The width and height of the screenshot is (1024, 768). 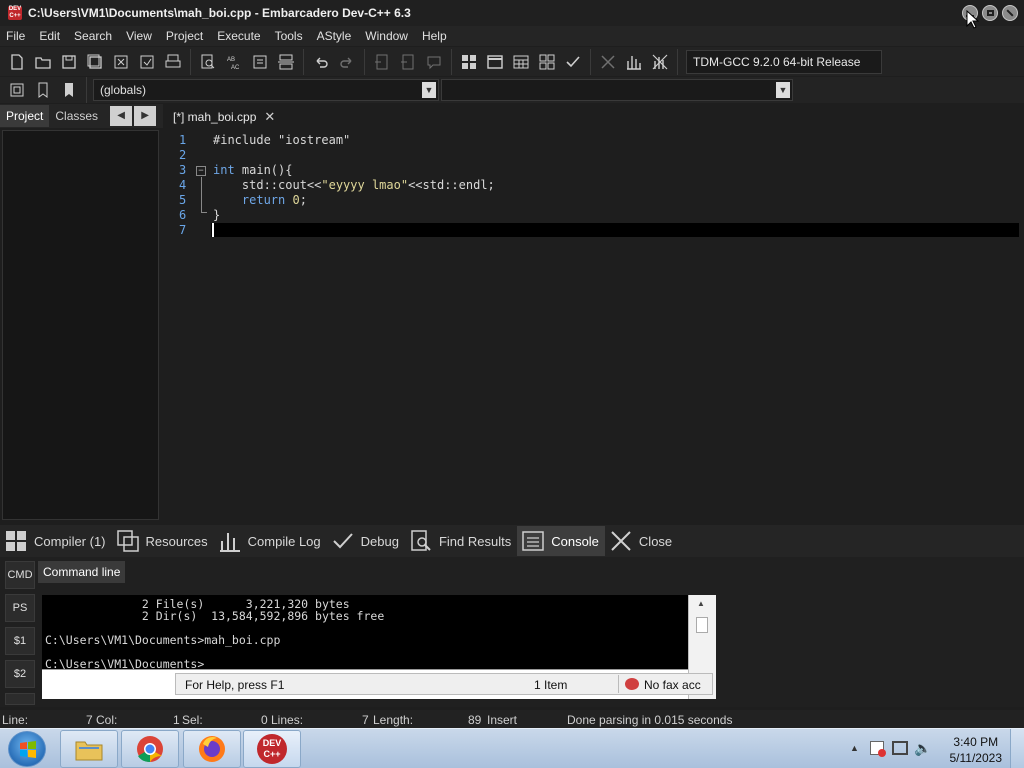 I want to click on save-all-icon, so click(x=95, y=62).